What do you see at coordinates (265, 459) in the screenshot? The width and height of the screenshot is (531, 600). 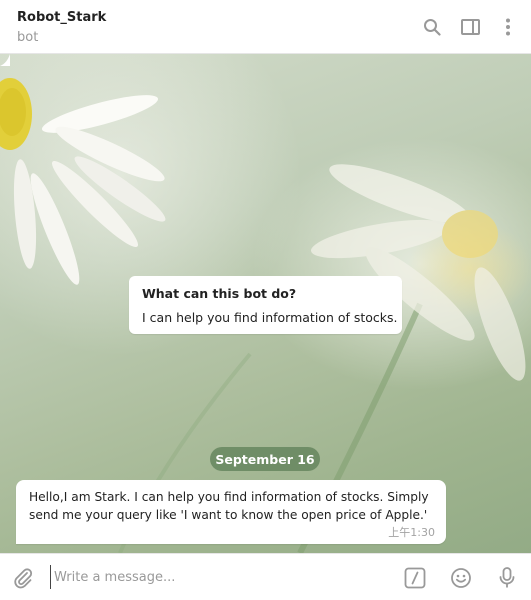 I see `date-divider: September 16` at bounding box center [265, 459].